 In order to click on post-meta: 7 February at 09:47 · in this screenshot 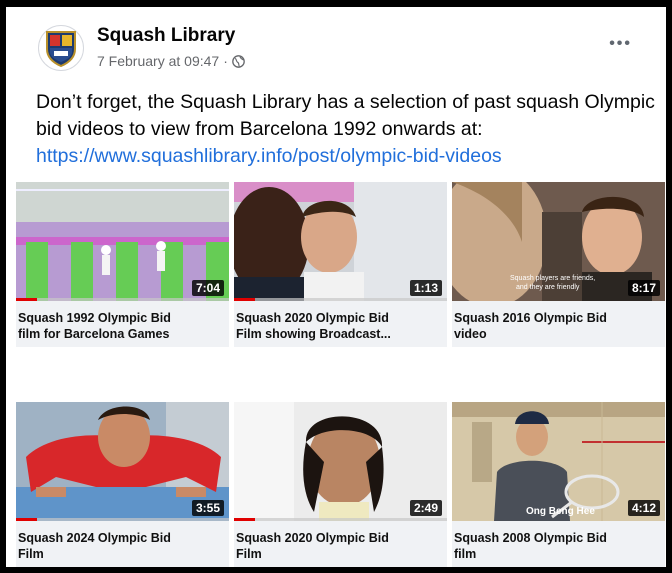, I will do `click(171, 61)`.